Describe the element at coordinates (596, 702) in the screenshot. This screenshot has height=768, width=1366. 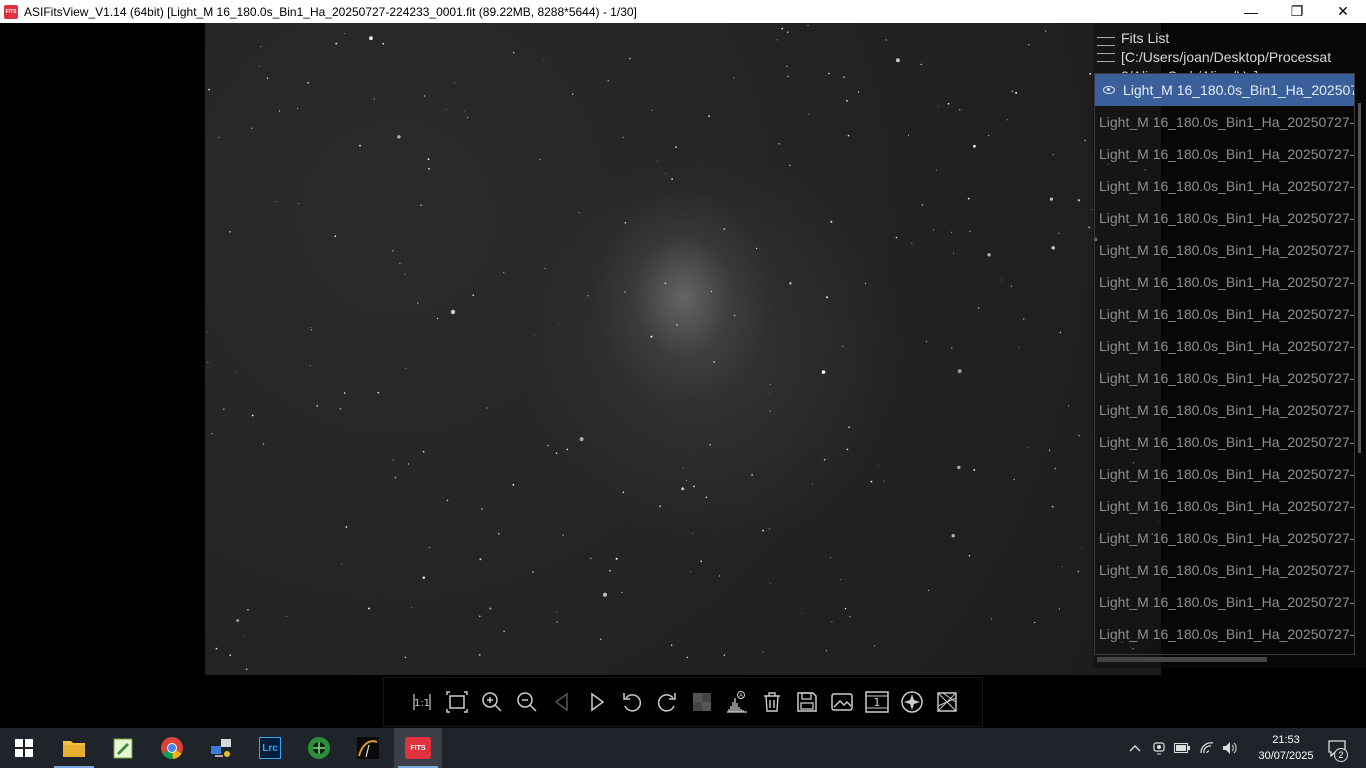
I see `next-image-button` at that location.